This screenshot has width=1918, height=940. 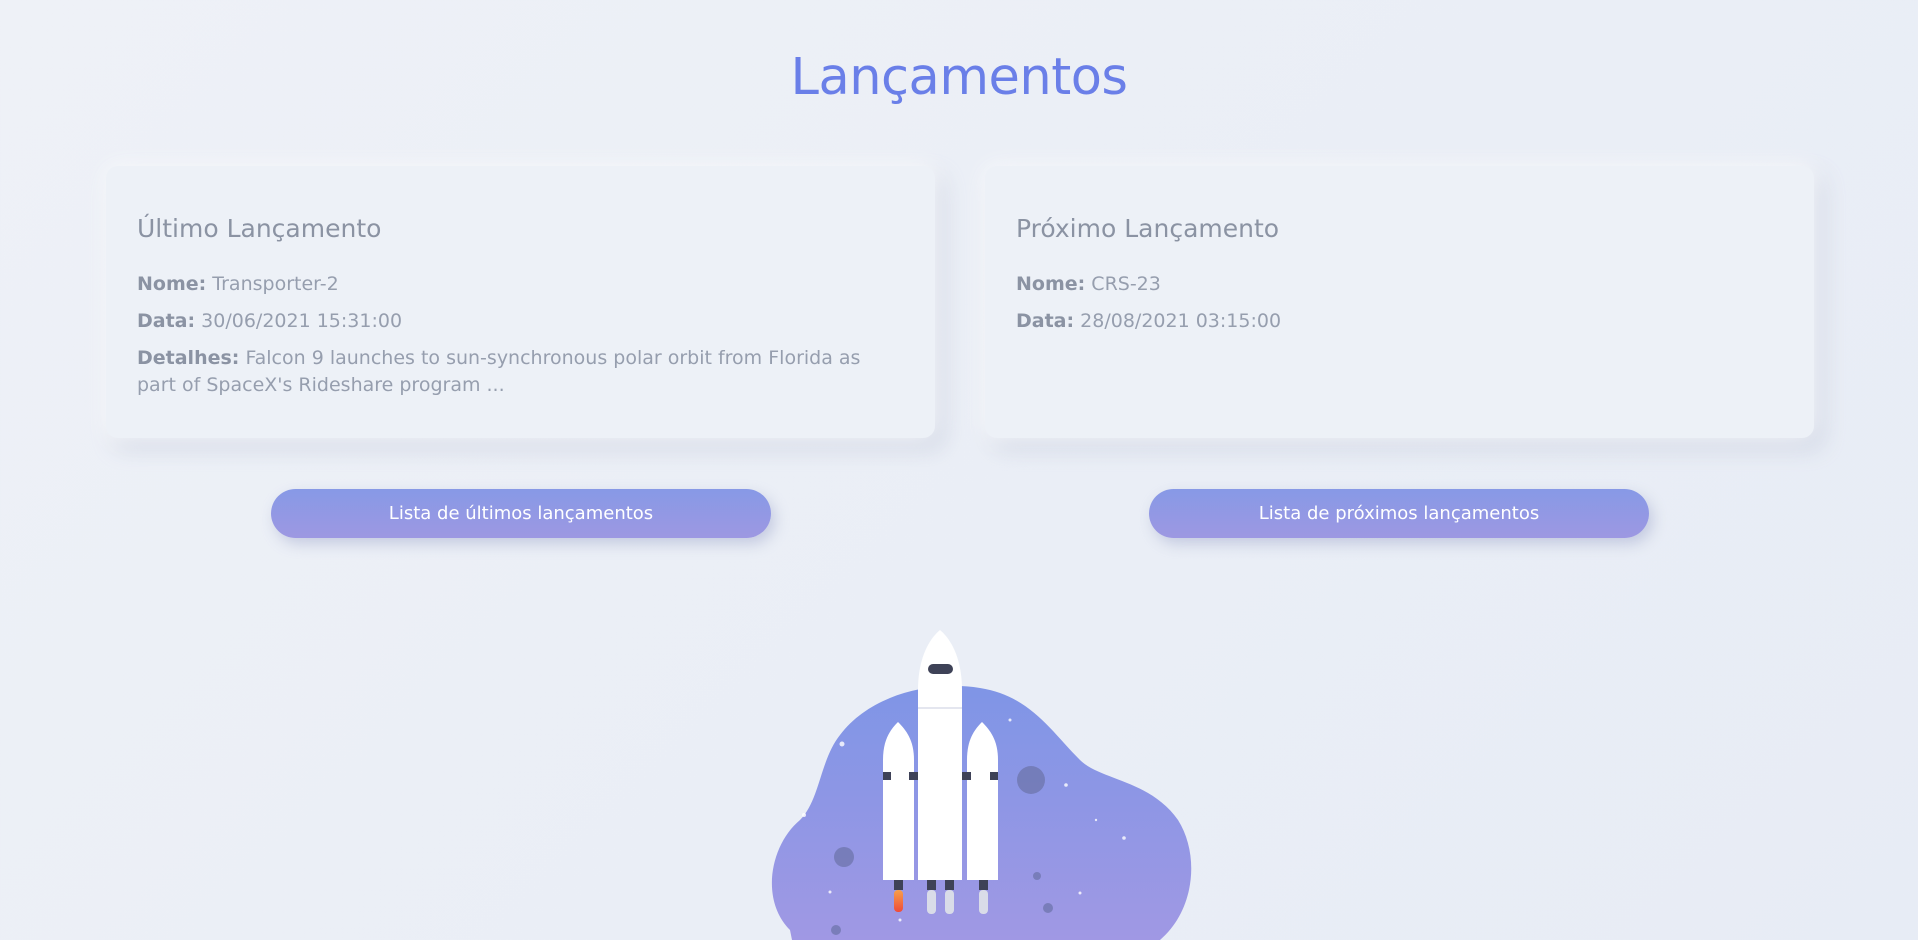 I want to click on last-launch-name-label: Nome:, so click(x=172, y=284).